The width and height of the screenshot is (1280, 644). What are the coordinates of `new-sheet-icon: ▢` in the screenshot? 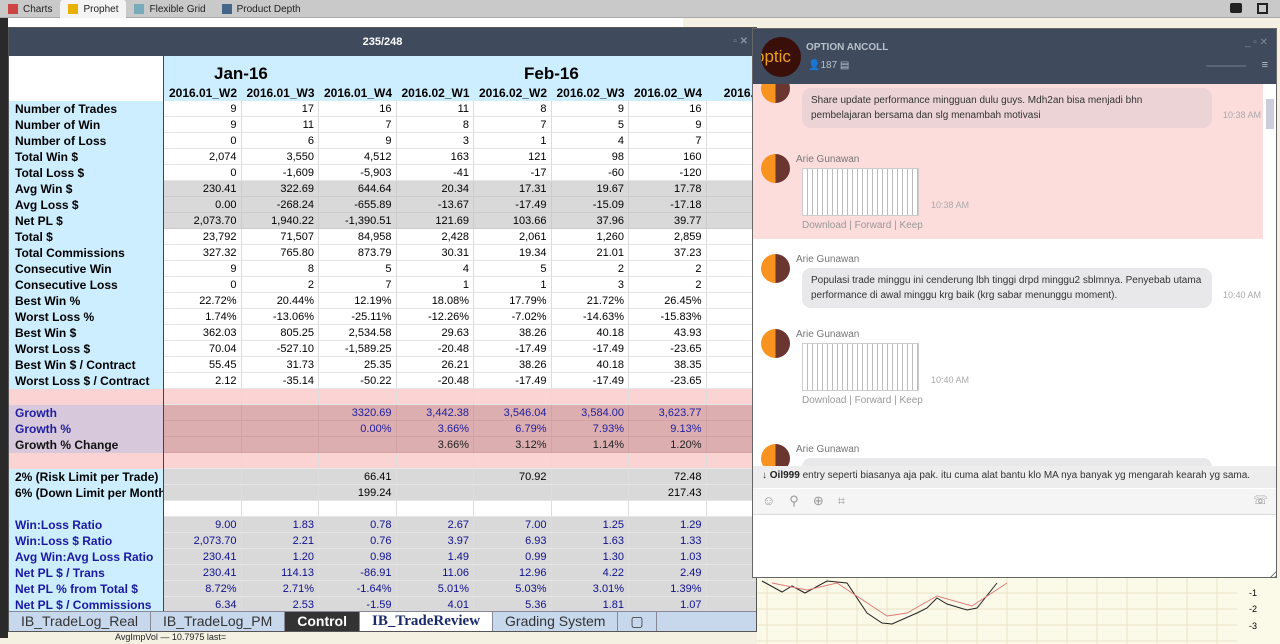 It's located at (637, 621).